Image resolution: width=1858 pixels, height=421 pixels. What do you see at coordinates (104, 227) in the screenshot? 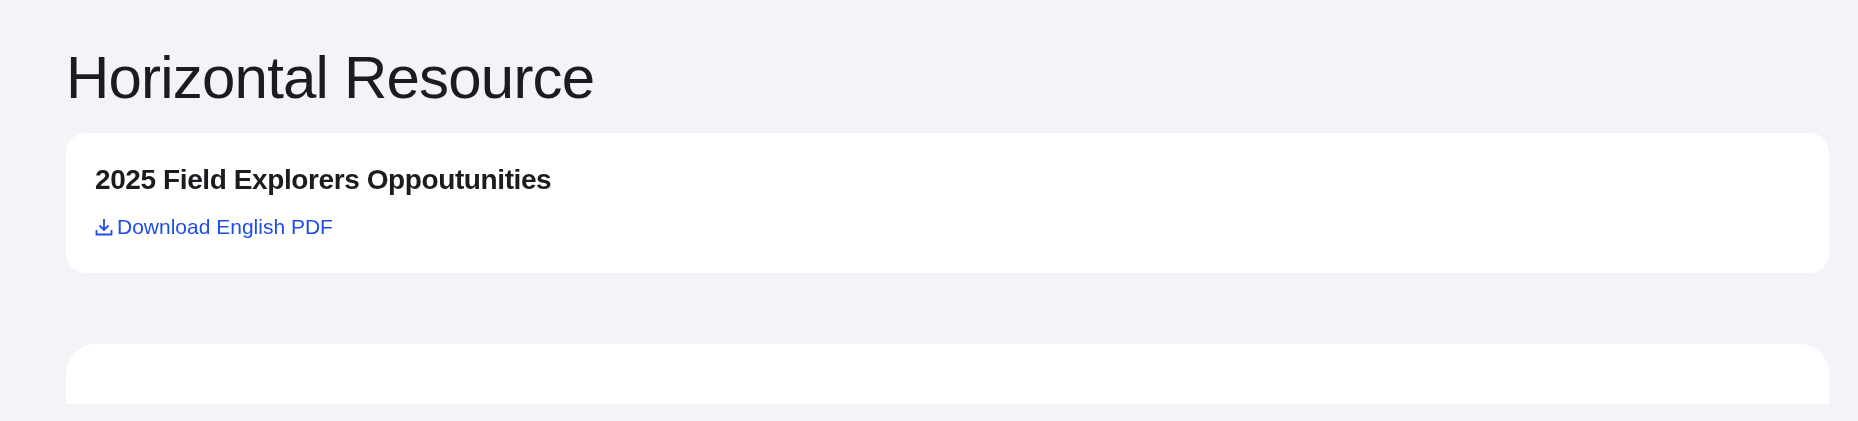
I see `download-icon` at bounding box center [104, 227].